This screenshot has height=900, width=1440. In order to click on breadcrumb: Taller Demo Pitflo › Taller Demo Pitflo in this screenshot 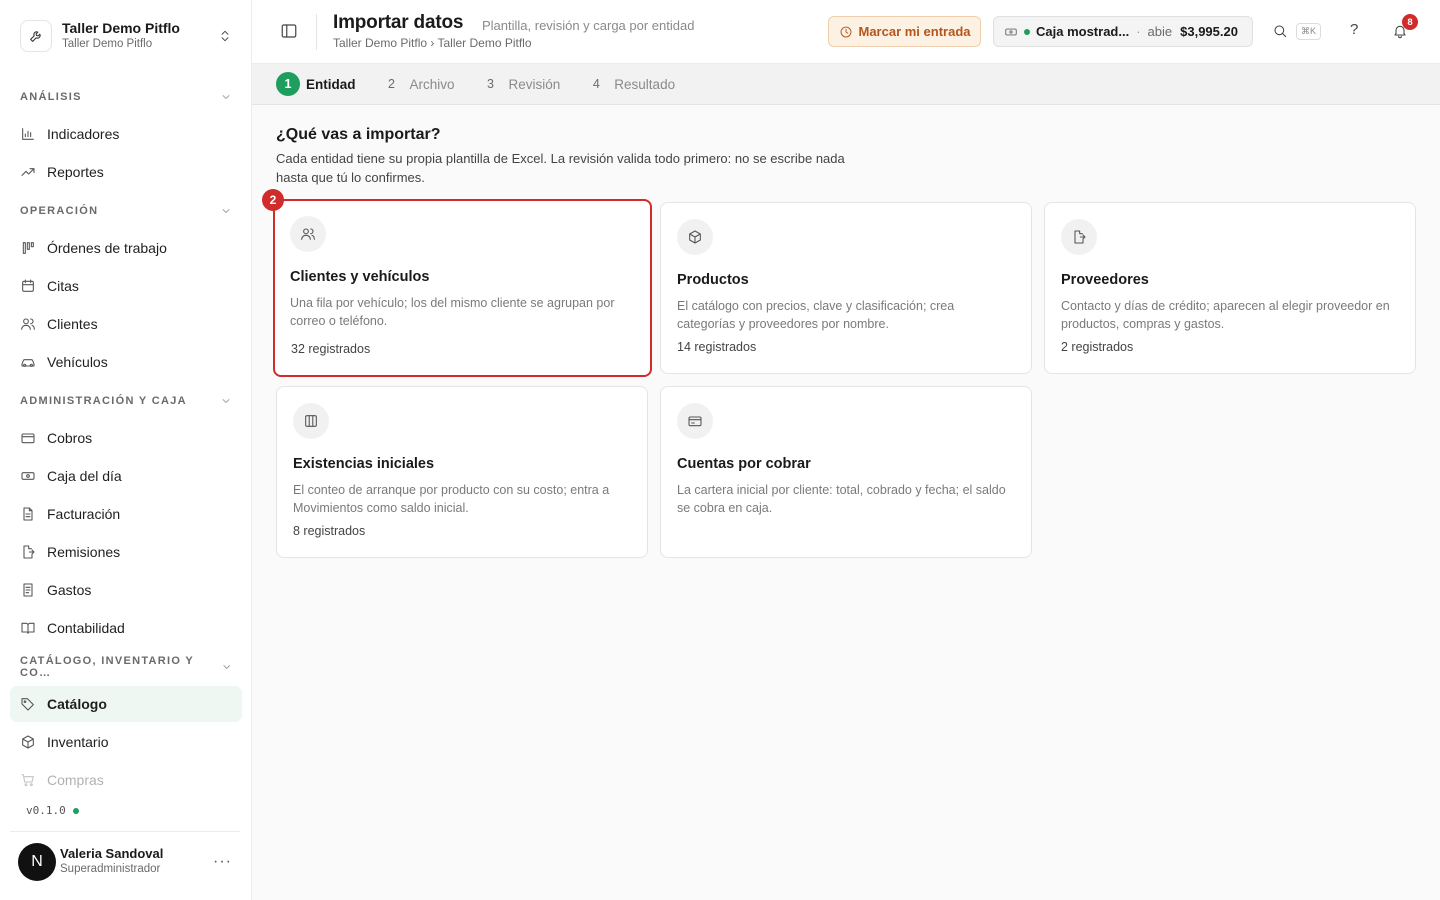, I will do `click(432, 43)`.